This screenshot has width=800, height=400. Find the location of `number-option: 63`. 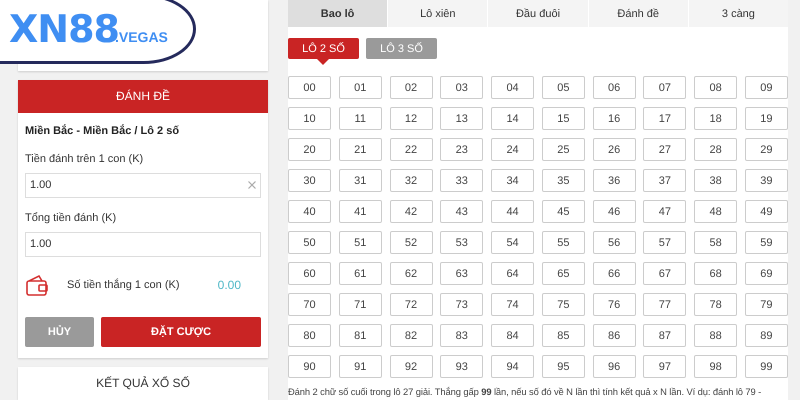

number-option: 63 is located at coordinates (462, 273).